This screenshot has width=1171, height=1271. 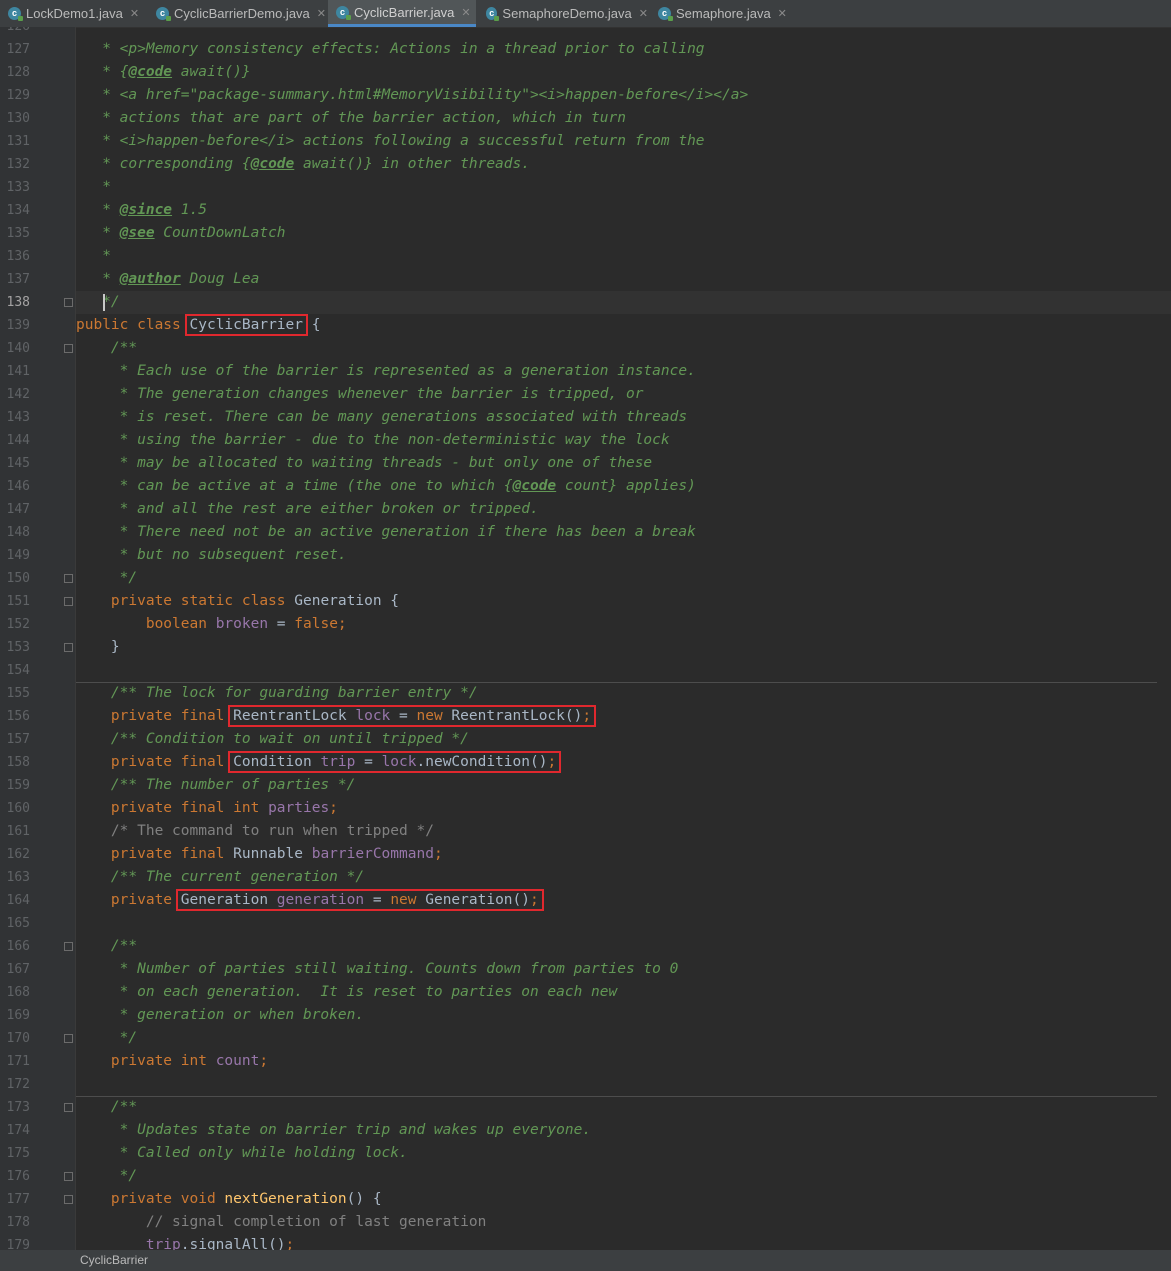 What do you see at coordinates (623, 1199) in the screenshot?
I see `code-line: private void nextGeneration() {` at bounding box center [623, 1199].